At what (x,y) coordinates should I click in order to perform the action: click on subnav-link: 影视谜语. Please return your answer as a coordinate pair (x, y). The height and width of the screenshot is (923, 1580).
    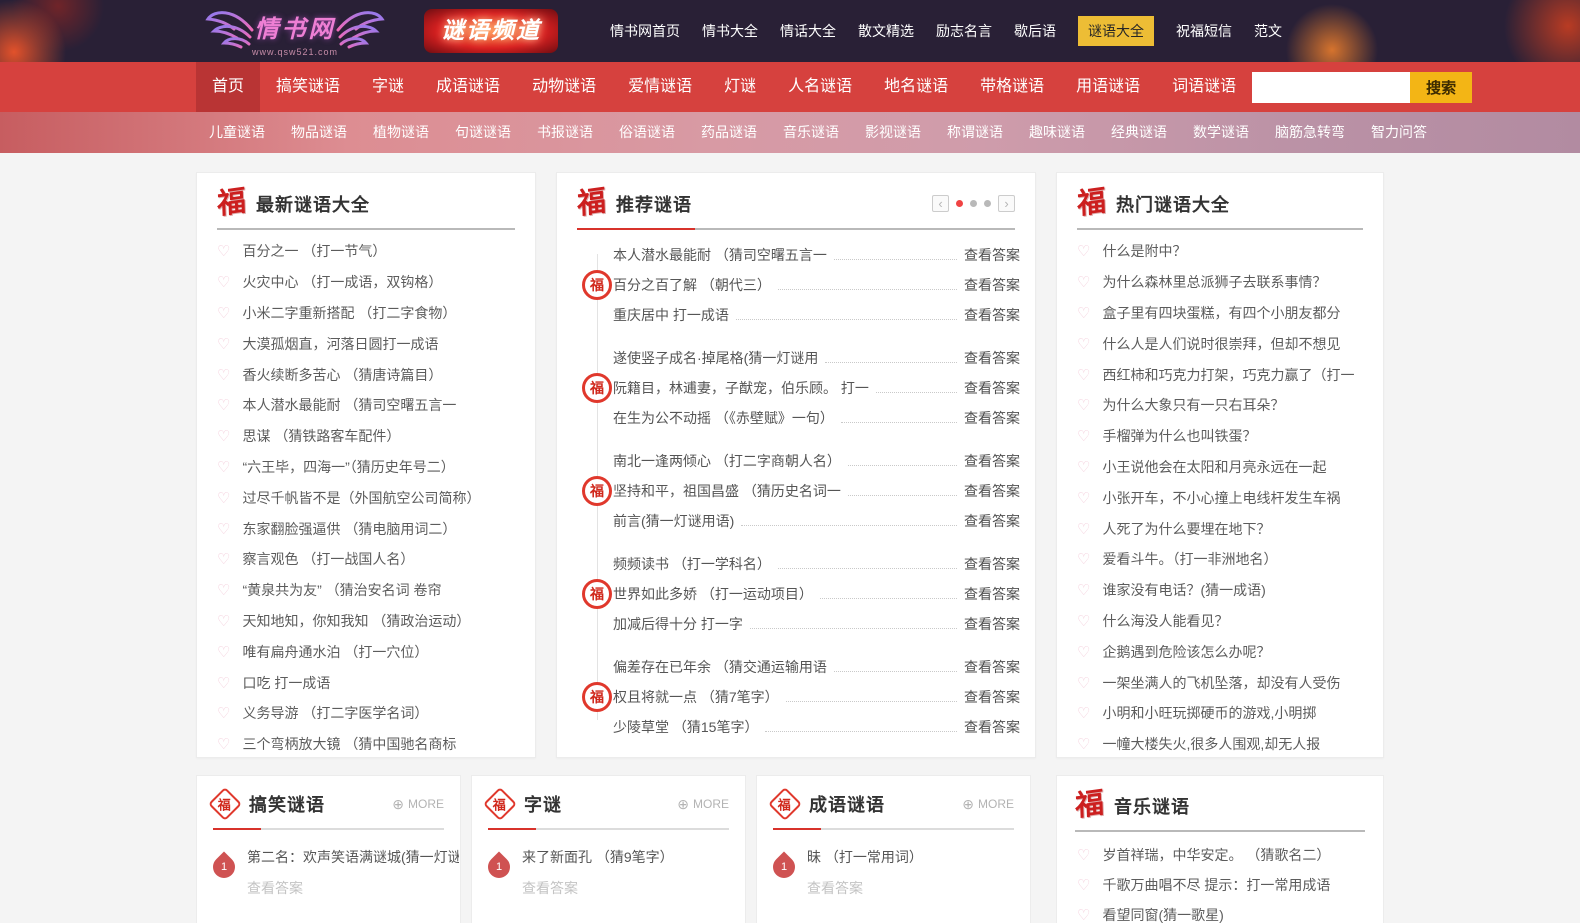
    Looking at the image, I should click on (893, 132).